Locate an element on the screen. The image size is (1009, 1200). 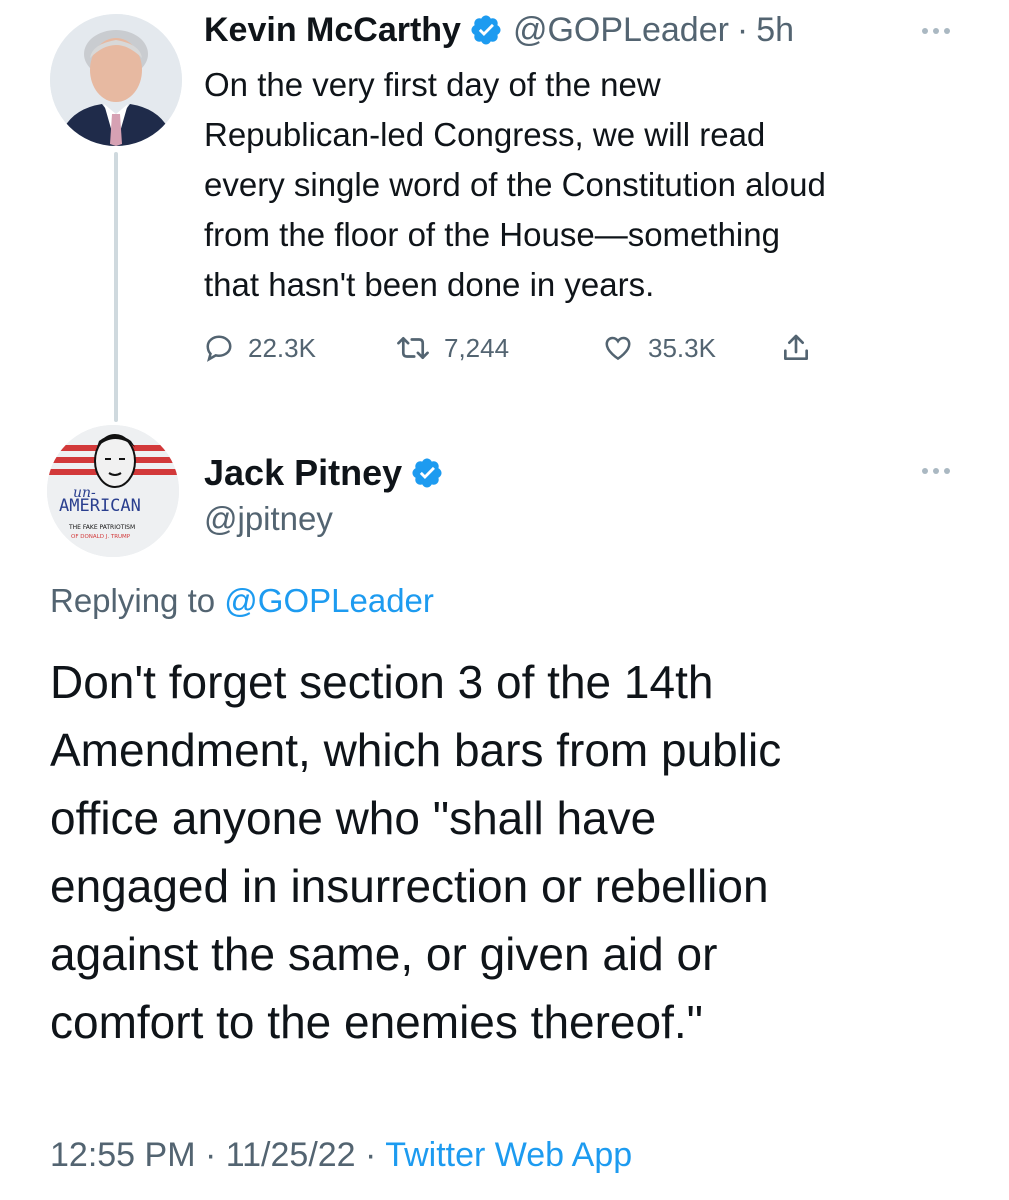
retweet-button: 7,244 is located at coordinates (499, 348).